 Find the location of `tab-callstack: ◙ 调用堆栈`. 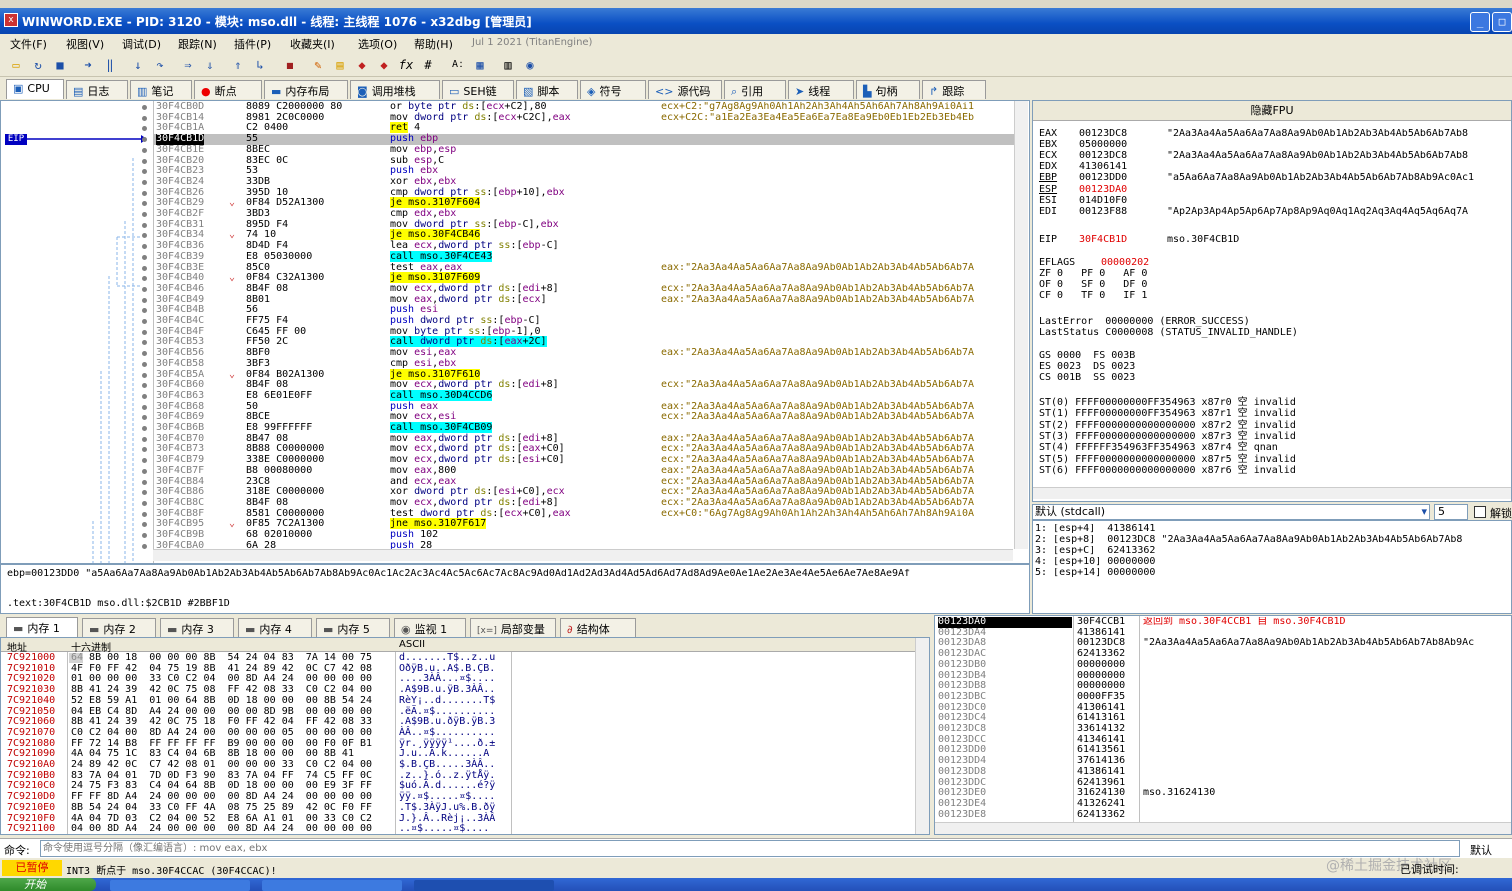

tab-callstack: ◙ 调用堆栈 is located at coordinates (395, 89).